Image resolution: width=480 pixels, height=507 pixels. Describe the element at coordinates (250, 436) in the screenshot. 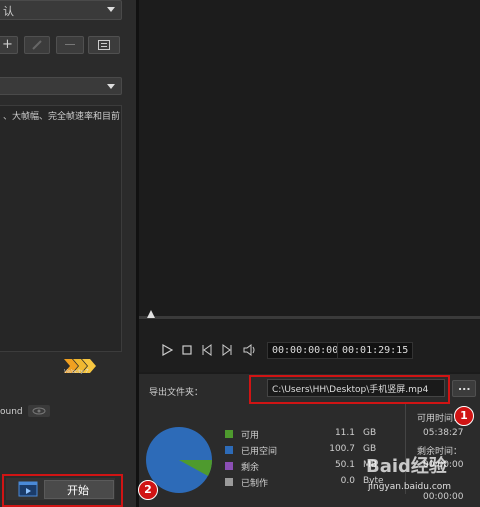

I see `legend-label: 可用` at that location.